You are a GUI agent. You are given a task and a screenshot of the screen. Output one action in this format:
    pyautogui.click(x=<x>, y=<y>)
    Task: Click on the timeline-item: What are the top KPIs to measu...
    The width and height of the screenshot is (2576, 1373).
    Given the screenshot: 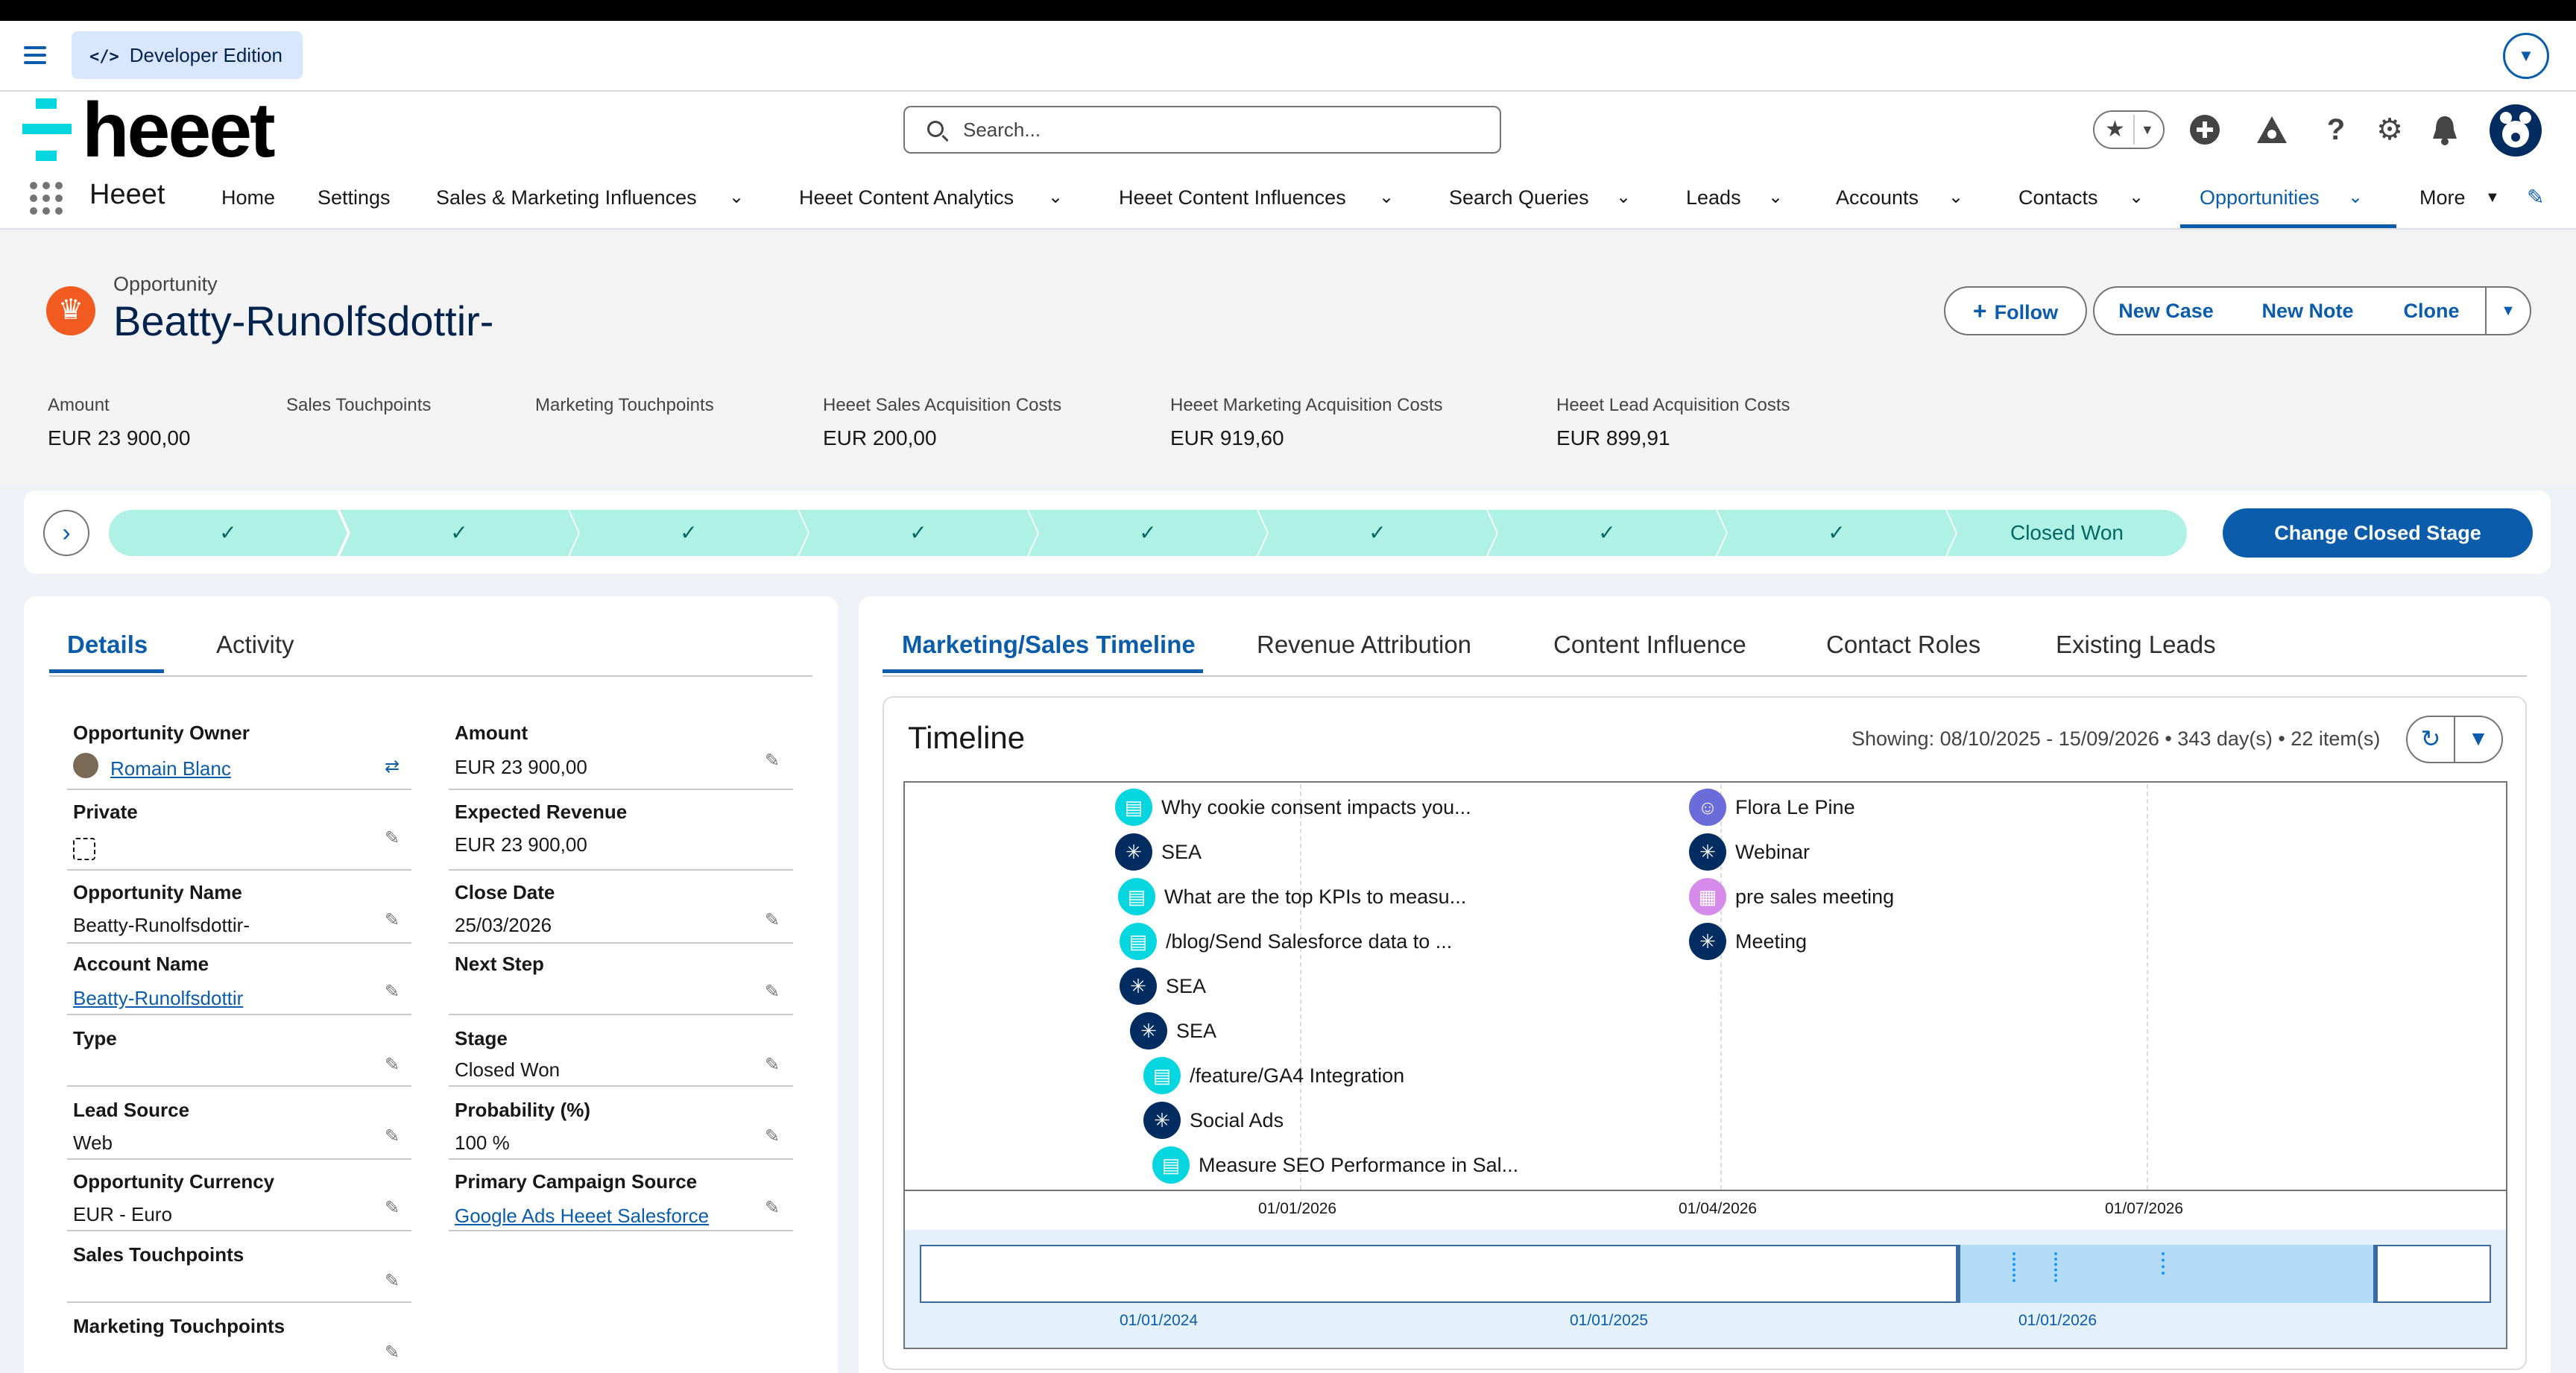 What is the action you would take?
    pyautogui.click(x=1315, y=897)
    